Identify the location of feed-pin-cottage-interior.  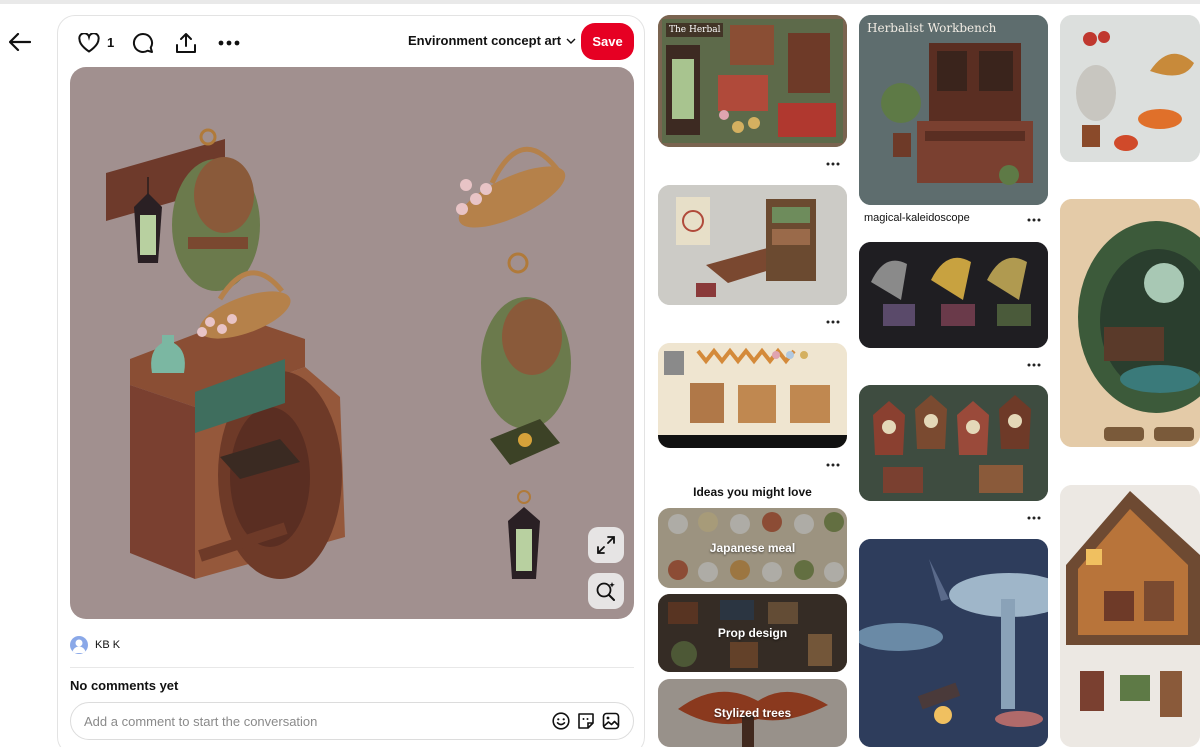
(1130, 616).